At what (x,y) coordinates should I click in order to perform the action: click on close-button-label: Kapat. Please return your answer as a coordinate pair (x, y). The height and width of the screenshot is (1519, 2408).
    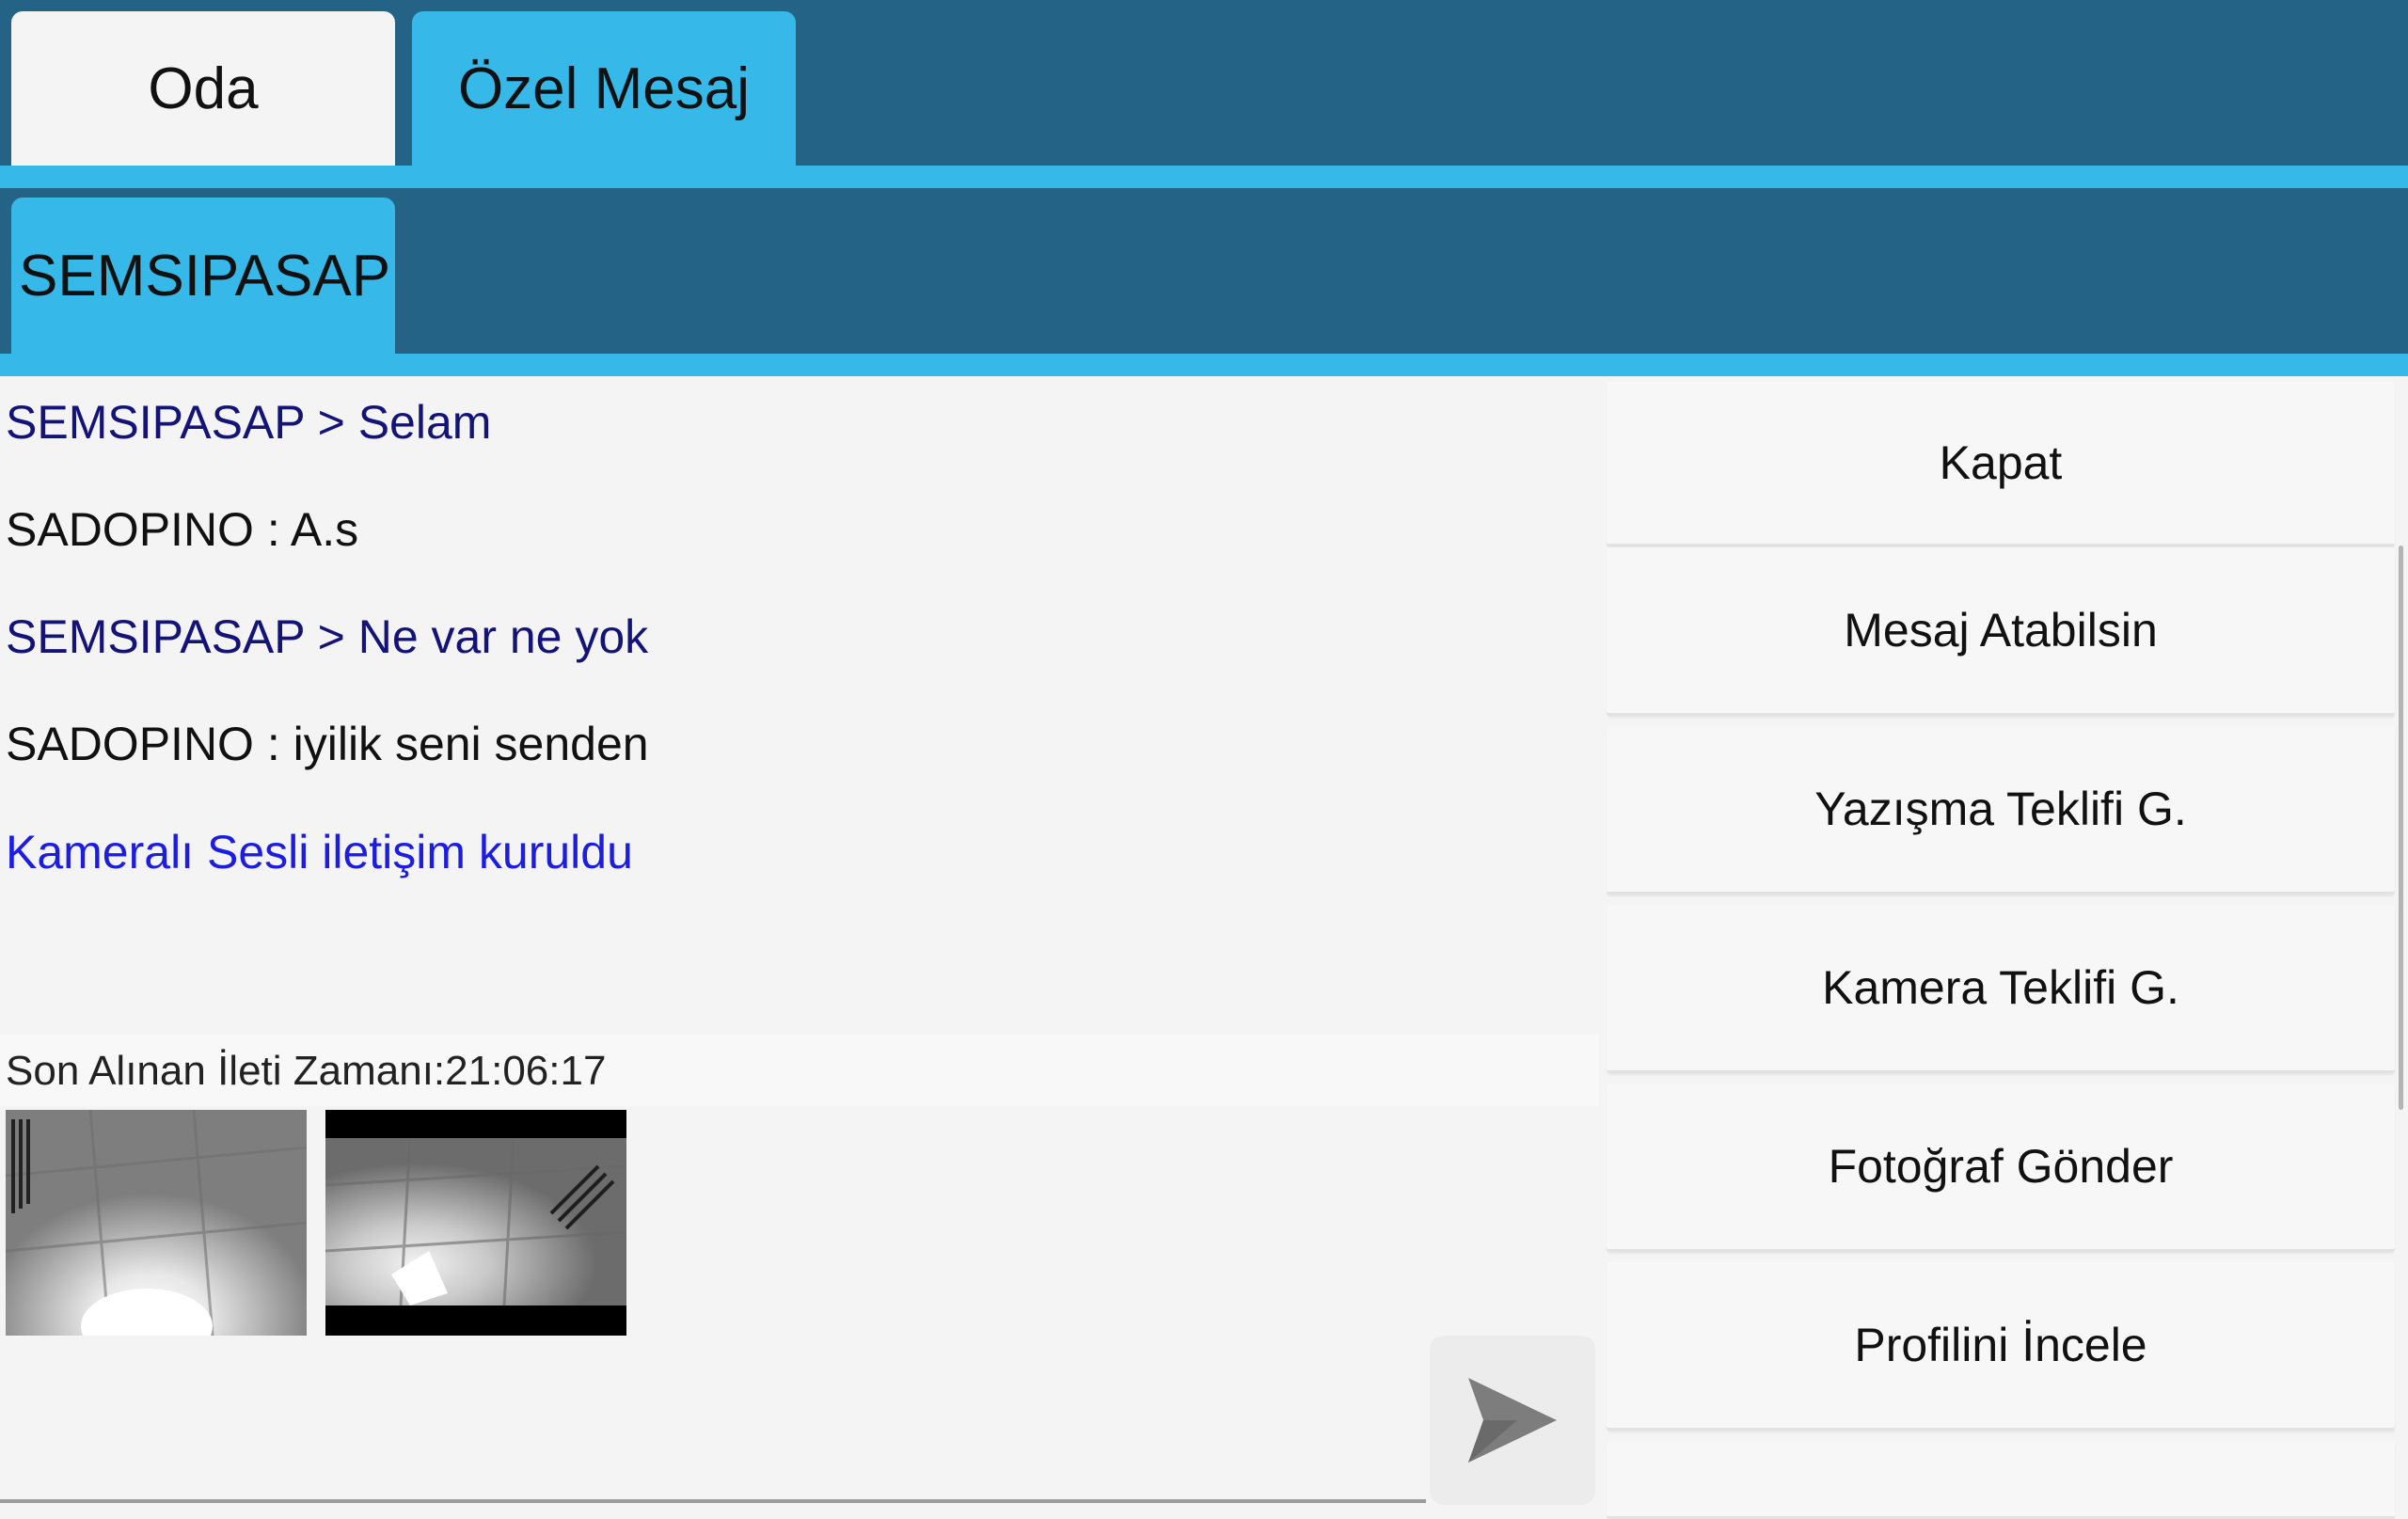
    Looking at the image, I should click on (2001, 462).